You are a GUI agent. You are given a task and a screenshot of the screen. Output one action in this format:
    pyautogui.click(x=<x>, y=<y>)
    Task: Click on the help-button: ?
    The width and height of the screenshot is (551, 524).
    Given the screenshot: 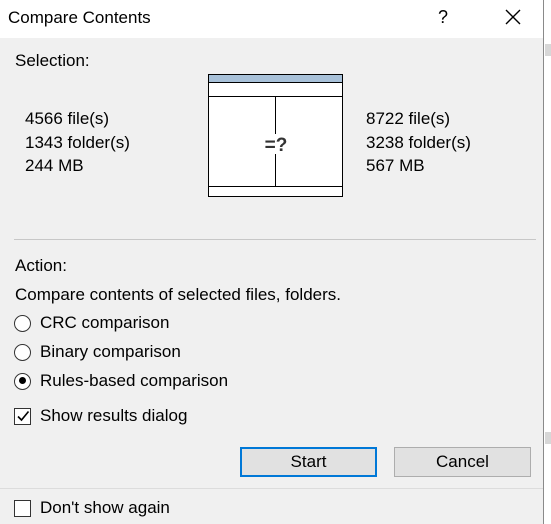 What is the action you would take?
    pyautogui.click(x=443, y=17)
    